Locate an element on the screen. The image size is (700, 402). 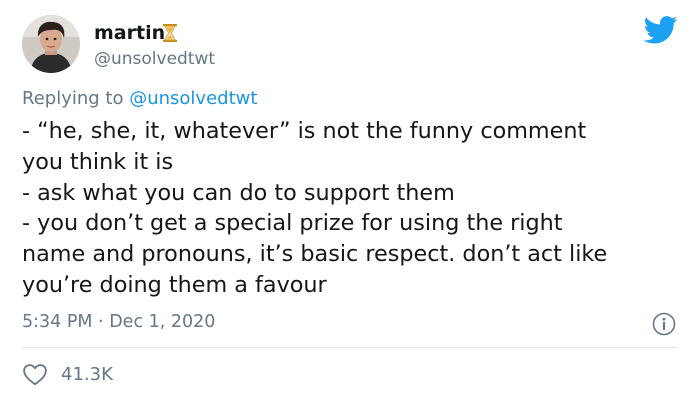
avatar is located at coordinates (51, 44).